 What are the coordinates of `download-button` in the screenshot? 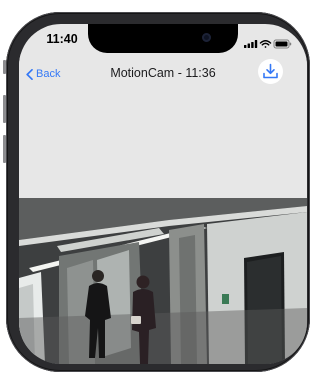 It's located at (270, 71).